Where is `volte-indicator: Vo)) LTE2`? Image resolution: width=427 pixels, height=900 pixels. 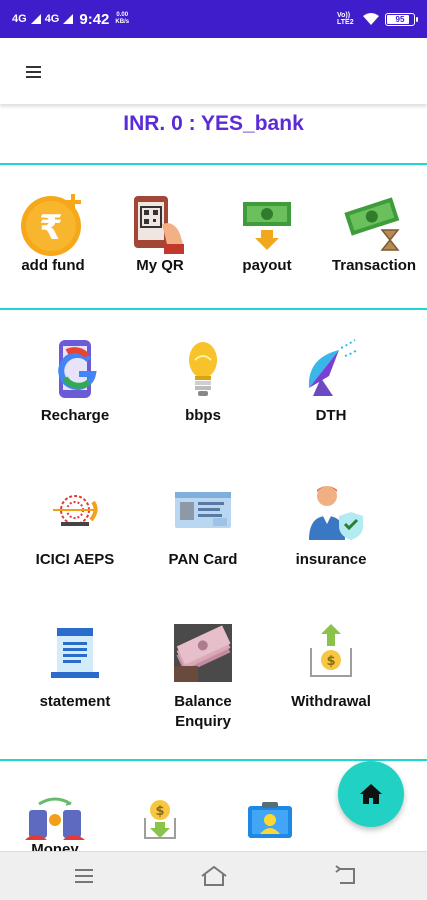
volte-indicator: Vo)) LTE2 is located at coordinates (345, 19).